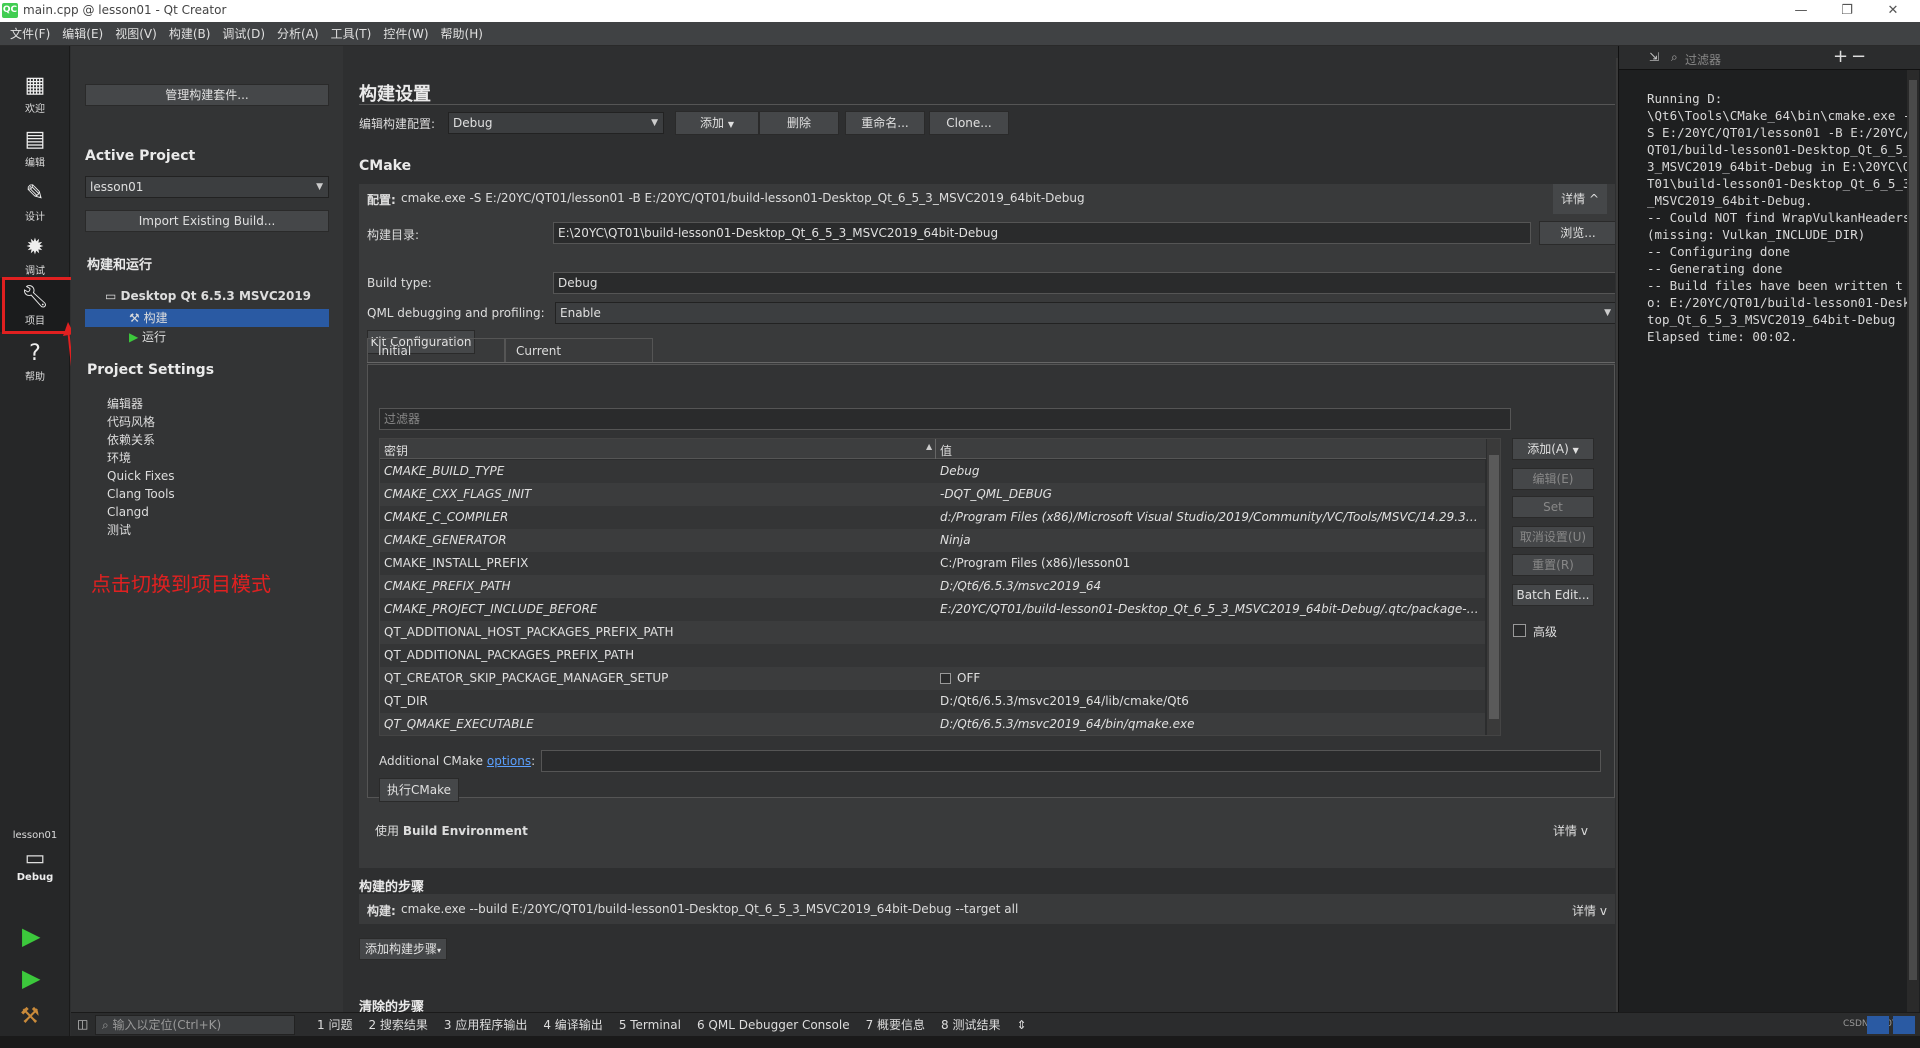 This screenshot has width=1920, height=1048. I want to click on settings-item-code-style: 代码风格, so click(243, 422).